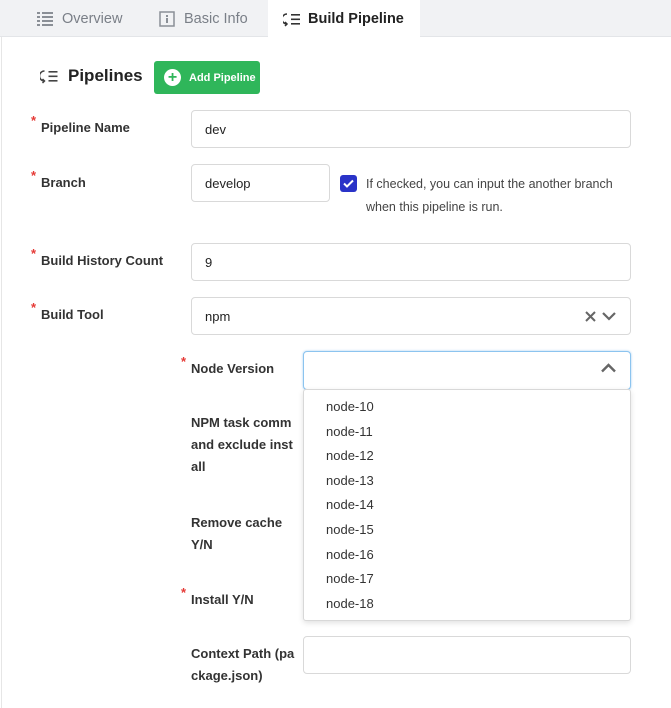  I want to click on pipeline-name-value: dev, so click(215, 129).